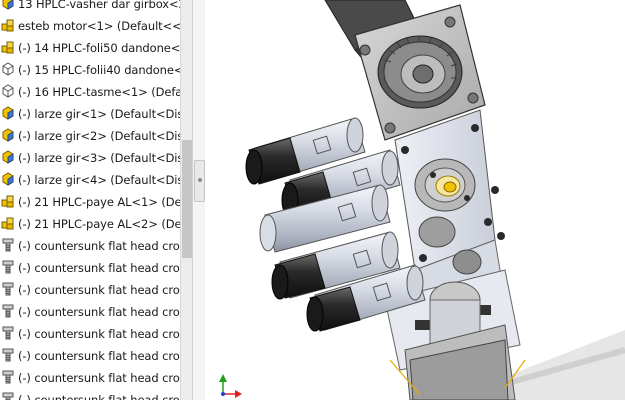 The width and height of the screenshot is (625, 400). Describe the element at coordinates (99, 136) in the screenshot. I see `tree-item-label: (-) larze gir<2> (Default<Displa` at that location.